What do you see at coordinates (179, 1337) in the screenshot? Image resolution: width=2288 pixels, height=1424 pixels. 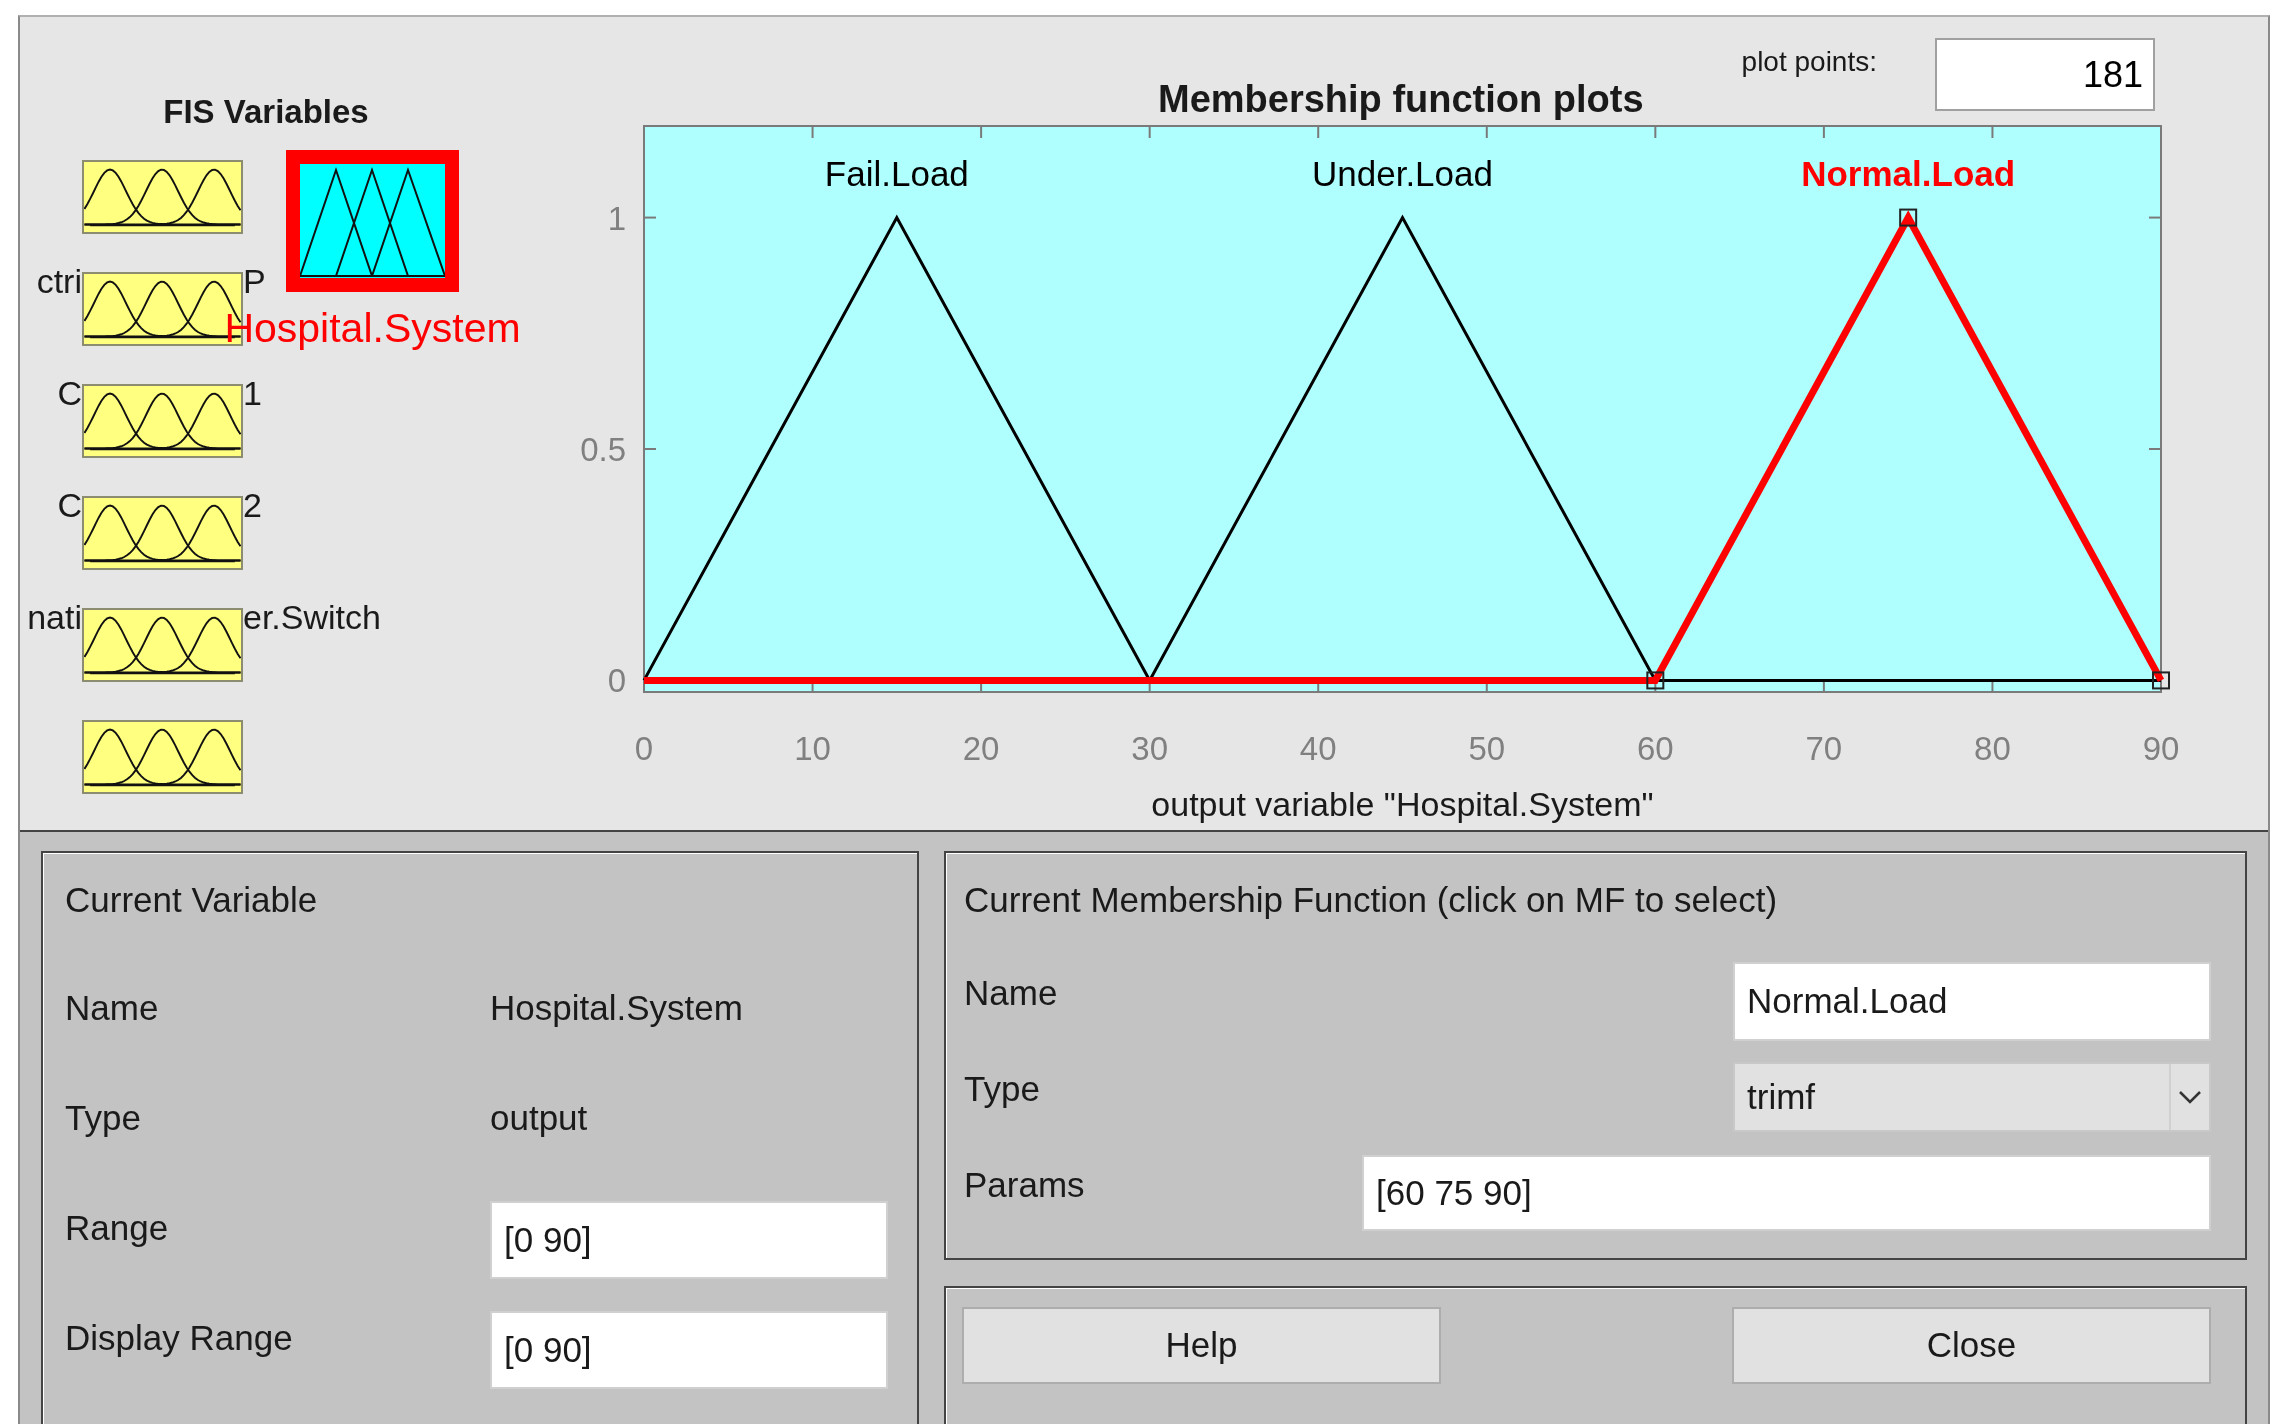 I see `field-label: Display Range` at bounding box center [179, 1337].